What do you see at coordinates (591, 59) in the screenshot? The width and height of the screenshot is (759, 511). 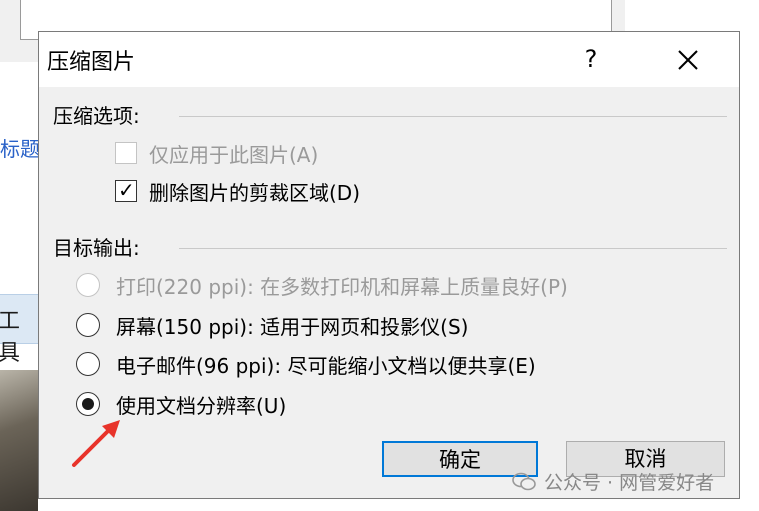 I see `help-button: ?` at bounding box center [591, 59].